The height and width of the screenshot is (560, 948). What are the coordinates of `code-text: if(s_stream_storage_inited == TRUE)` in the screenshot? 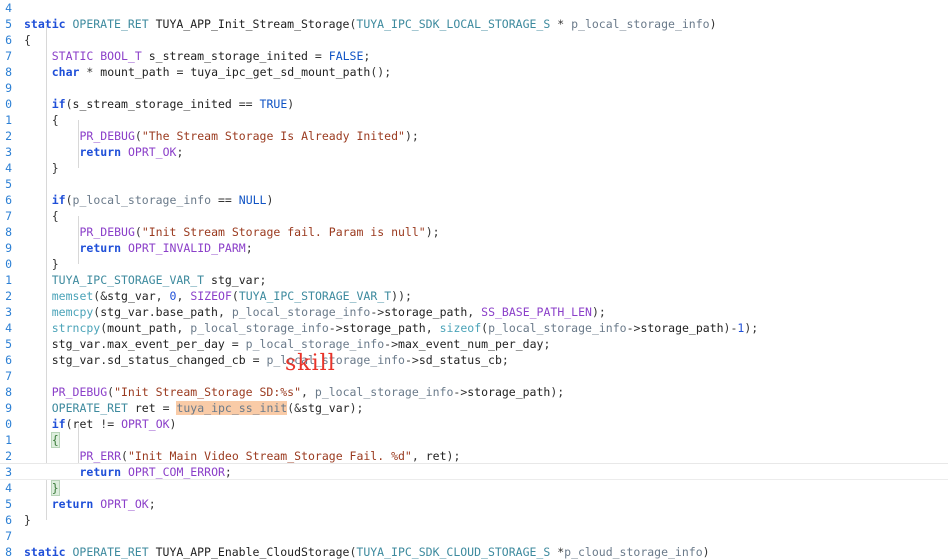 It's located at (173, 104).